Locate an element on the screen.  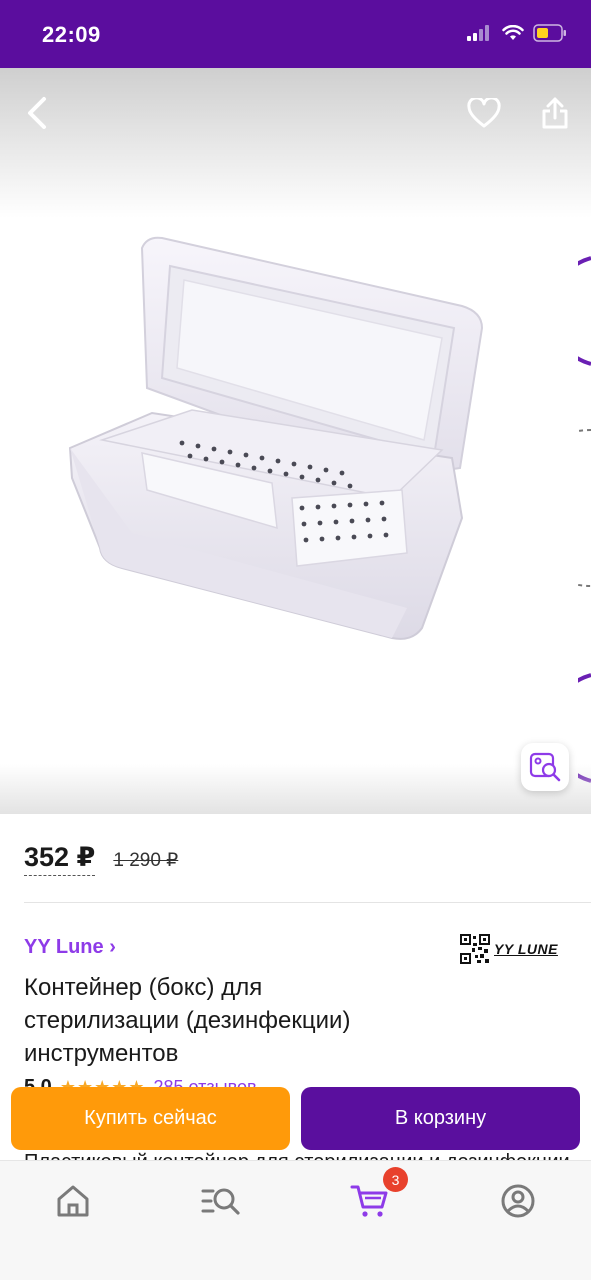
heart-icon is located at coordinates (484, 113).